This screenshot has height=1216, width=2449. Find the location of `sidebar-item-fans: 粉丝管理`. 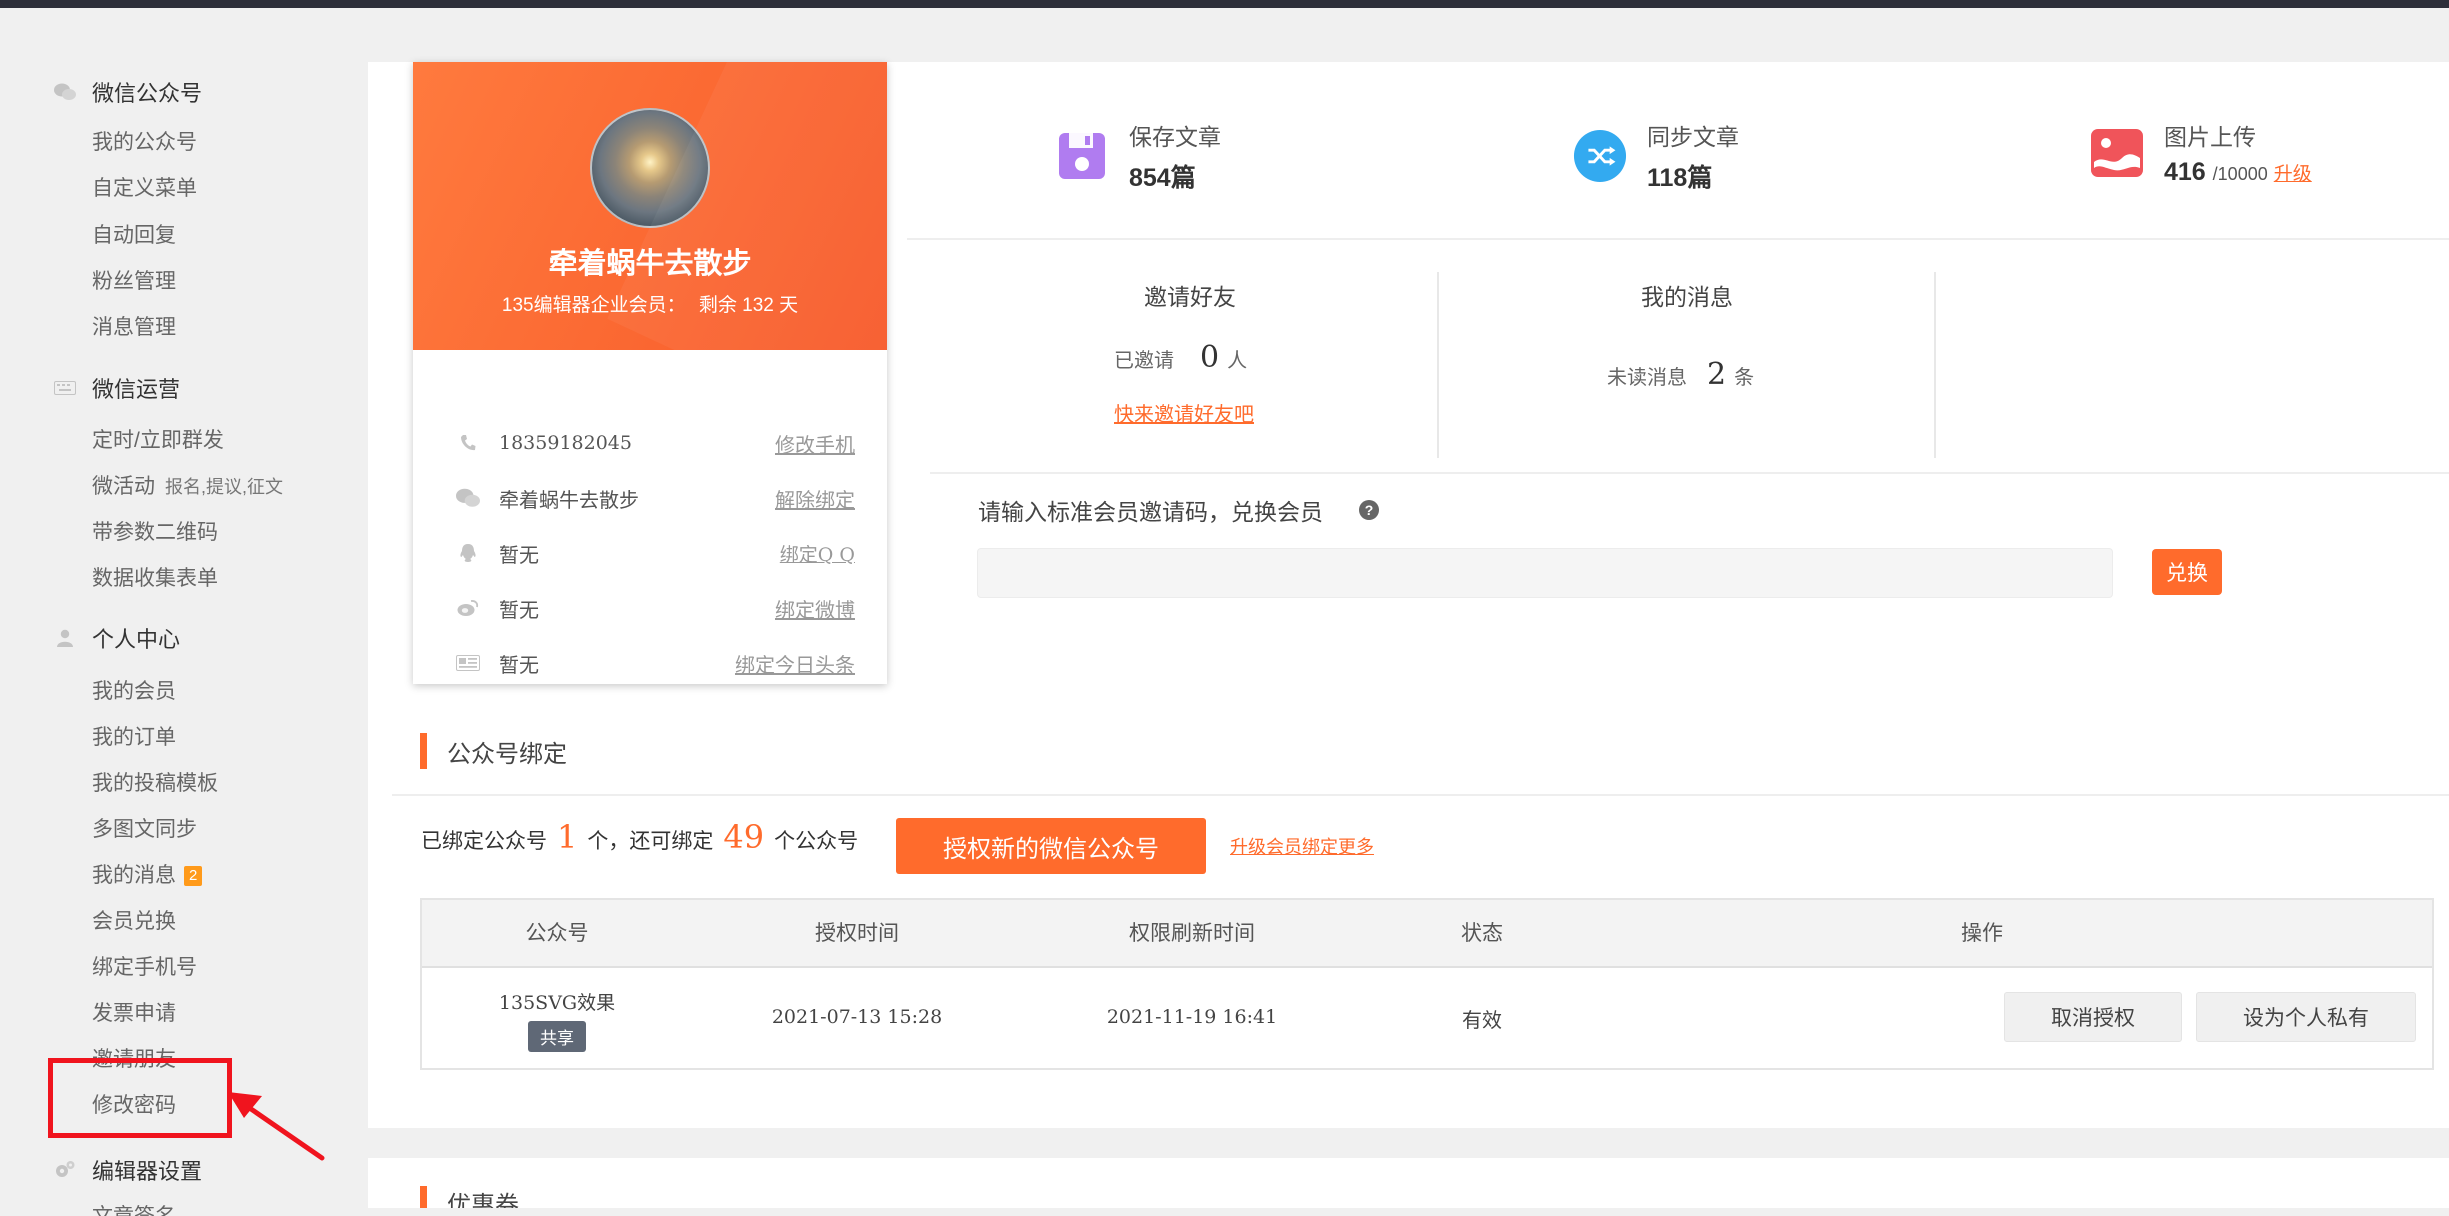

sidebar-item-fans: 粉丝管理 is located at coordinates (134, 280).